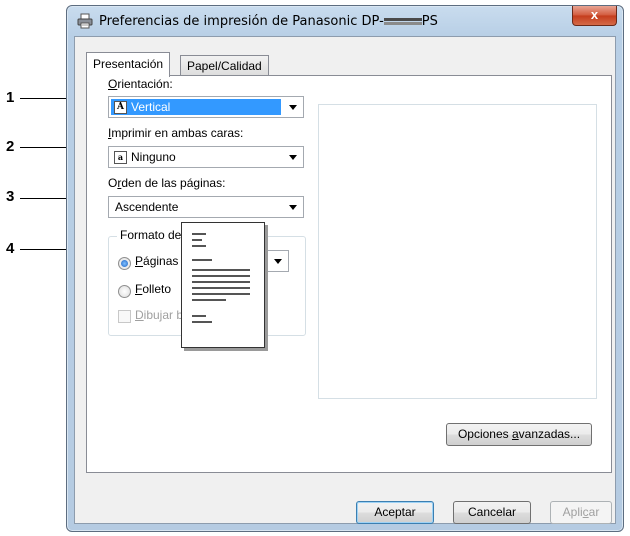 This screenshot has height=536, width=630. I want to click on page-order-value: Ascendente, so click(147, 207).